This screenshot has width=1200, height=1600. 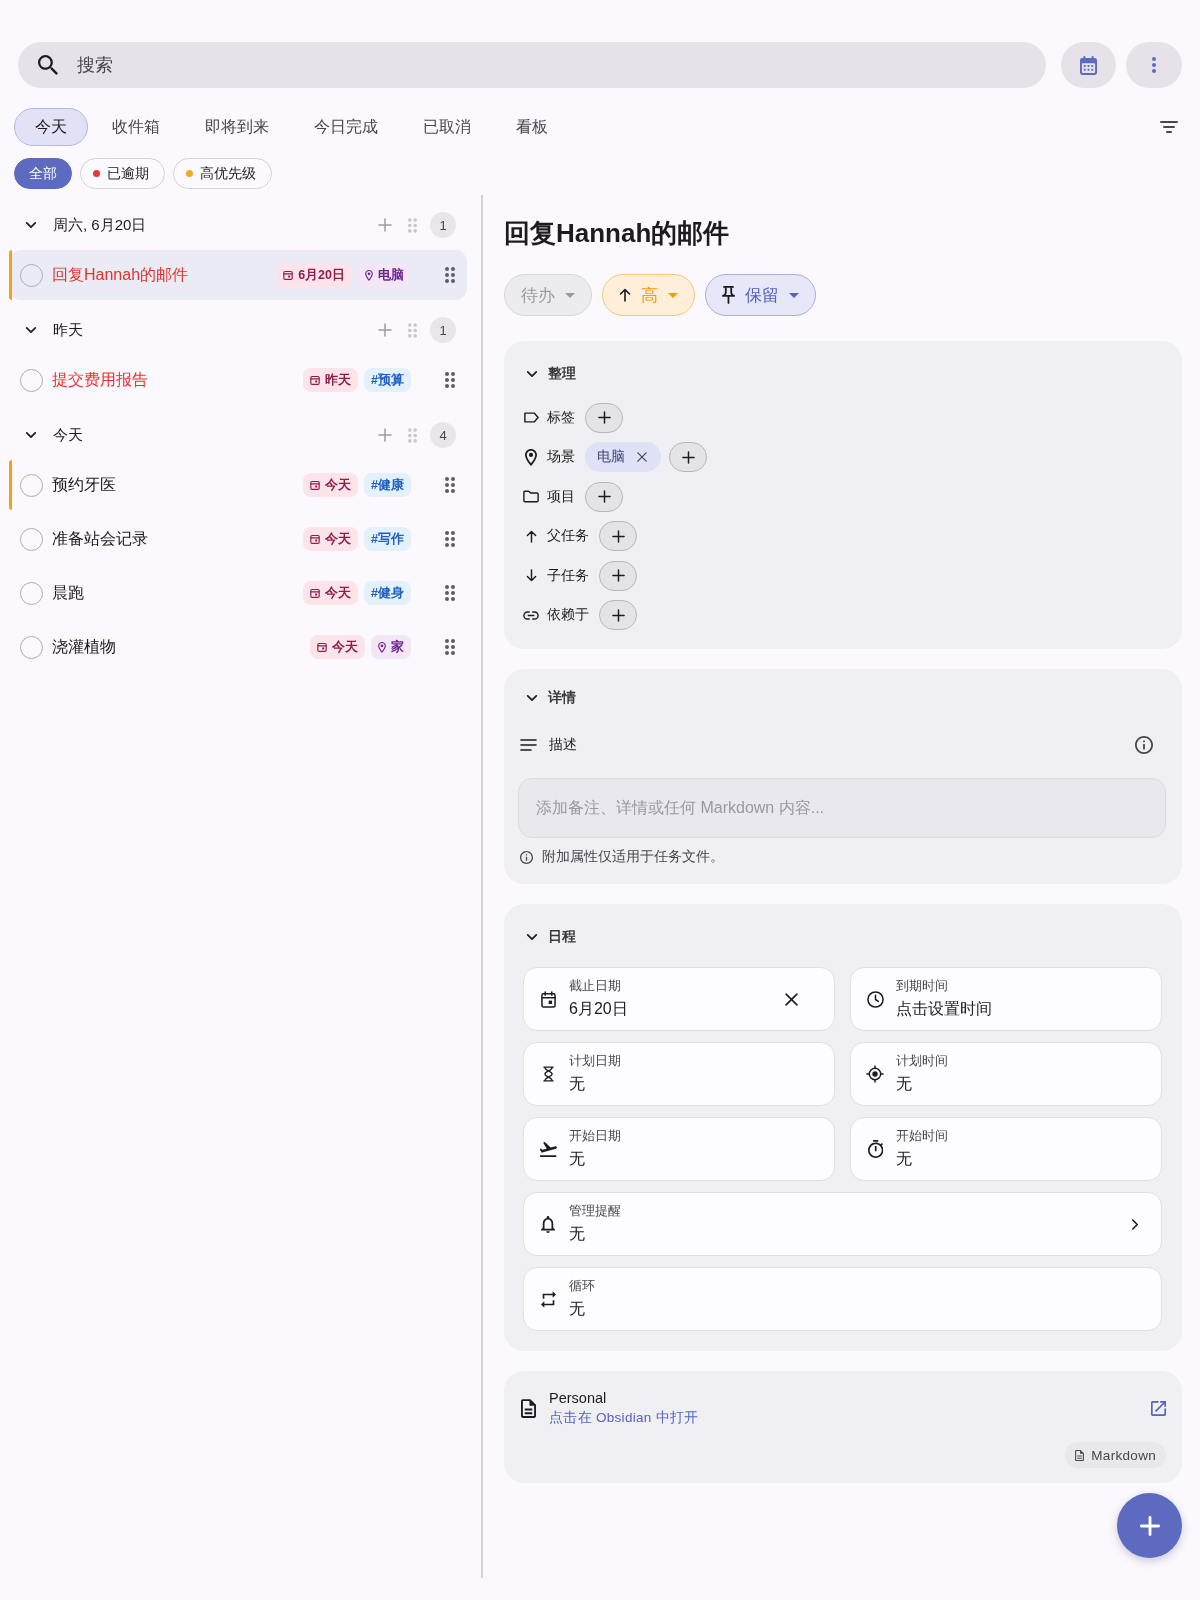 I want to click on info-icon, so click(x=1144, y=745).